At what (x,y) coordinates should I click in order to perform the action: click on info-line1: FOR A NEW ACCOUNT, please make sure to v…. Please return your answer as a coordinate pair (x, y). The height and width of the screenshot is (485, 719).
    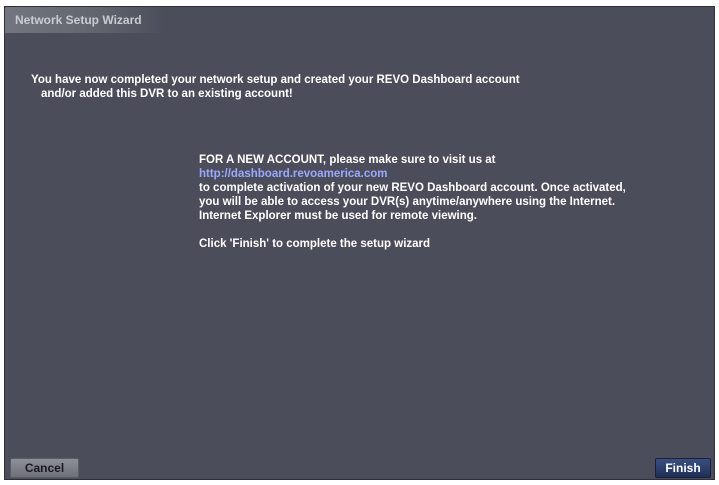
    Looking at the image, I should click on (347, 160).